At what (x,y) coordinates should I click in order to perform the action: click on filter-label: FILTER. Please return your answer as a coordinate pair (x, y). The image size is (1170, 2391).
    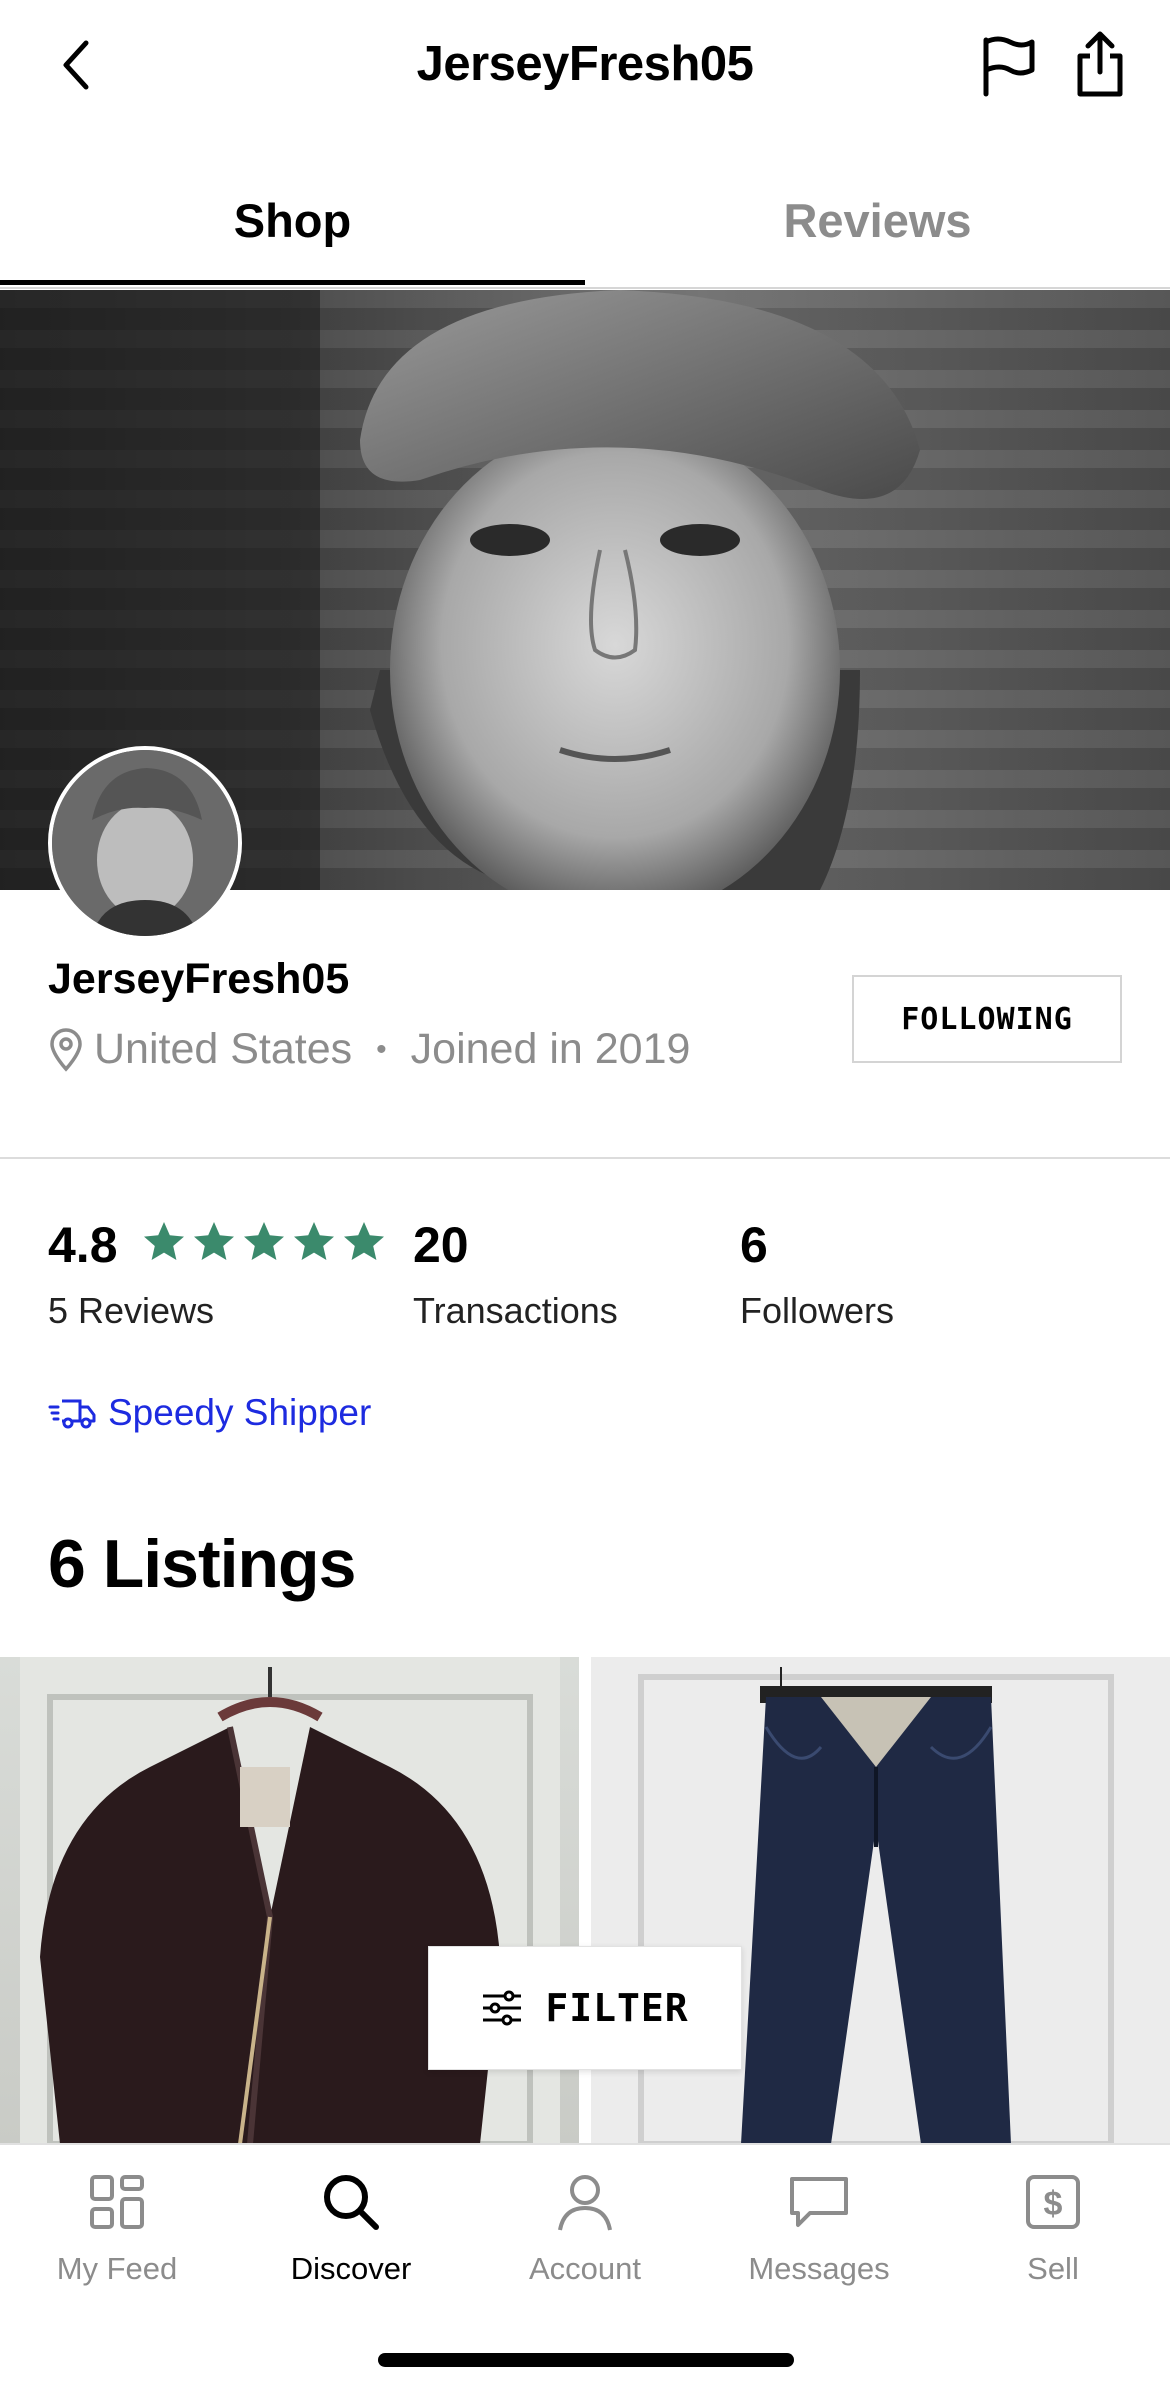
    Looking at the image, I should click on (617, 2008).